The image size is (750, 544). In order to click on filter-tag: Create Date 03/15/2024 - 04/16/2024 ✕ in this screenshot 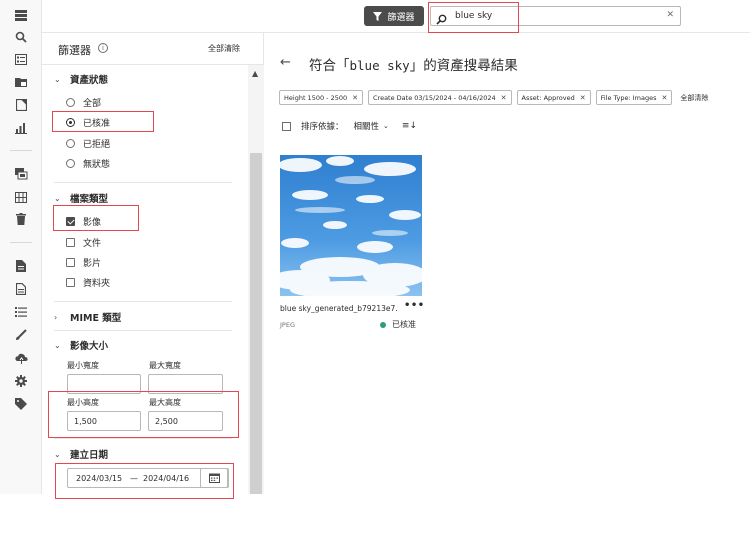, I will do `click(440, 97)`.